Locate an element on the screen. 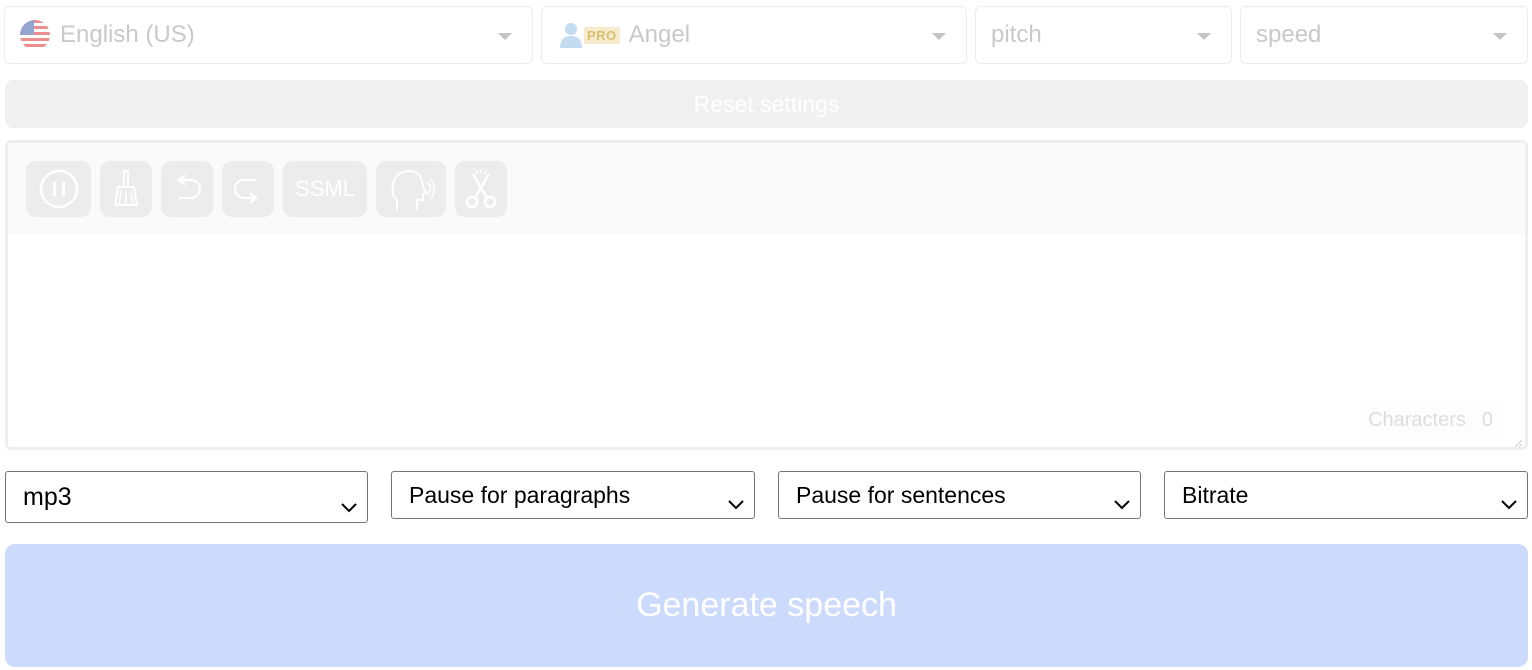 The image size is (1532, 670). ssml-label: SSML is located at coordinates (325, 188).